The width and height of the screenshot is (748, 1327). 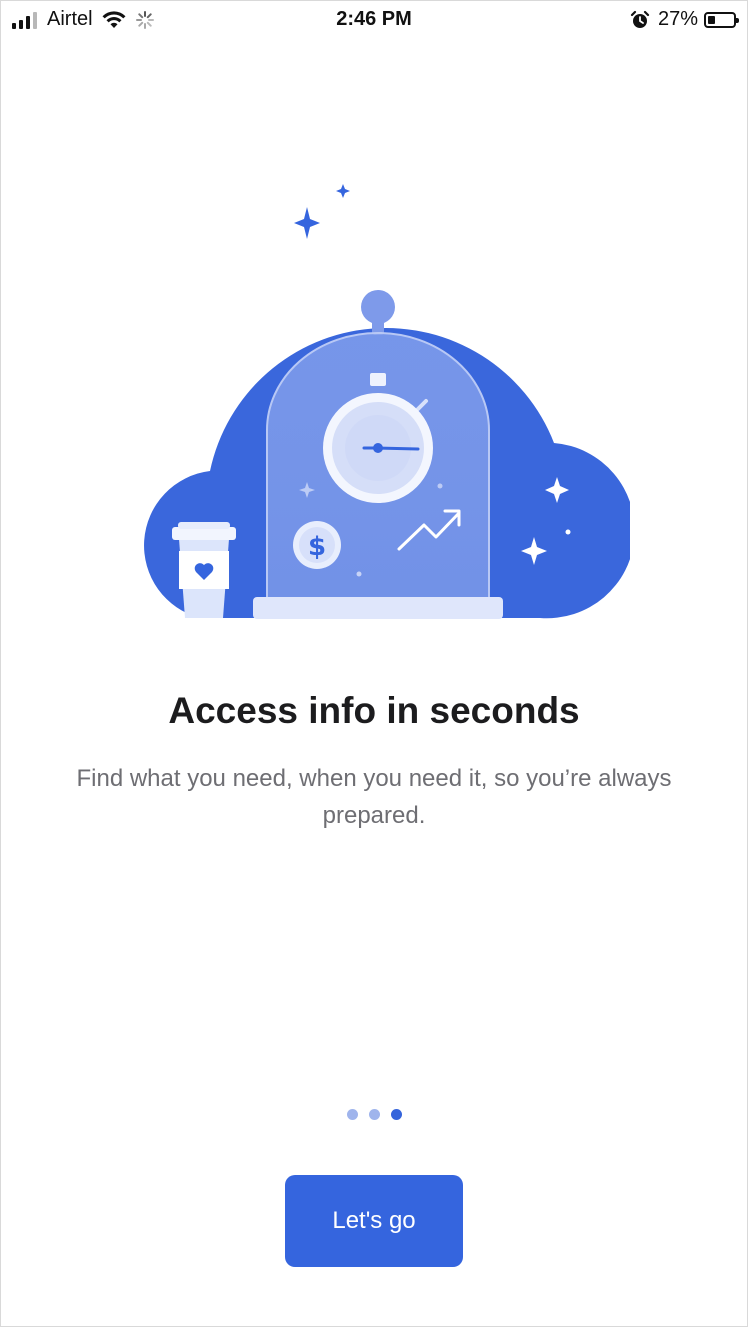 What do you see at coordinates (721, 19) in the screenshot?
I see `battery-icon` at bounding box center [721, 19].